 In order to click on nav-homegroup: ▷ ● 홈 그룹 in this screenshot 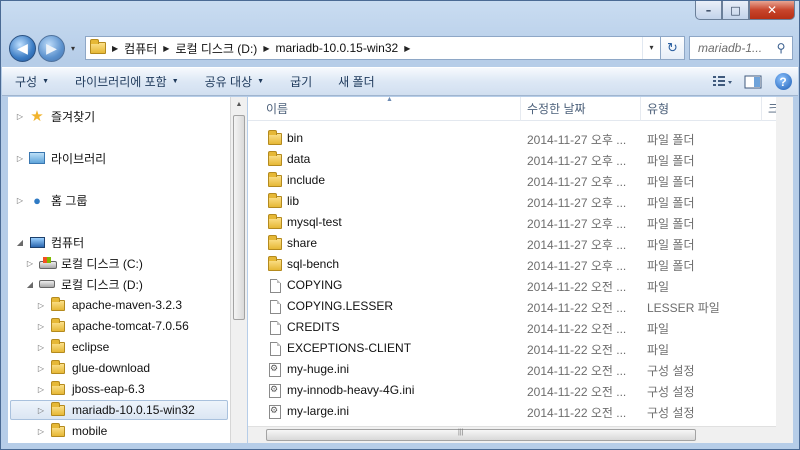, I will do `click(51, 200)`.